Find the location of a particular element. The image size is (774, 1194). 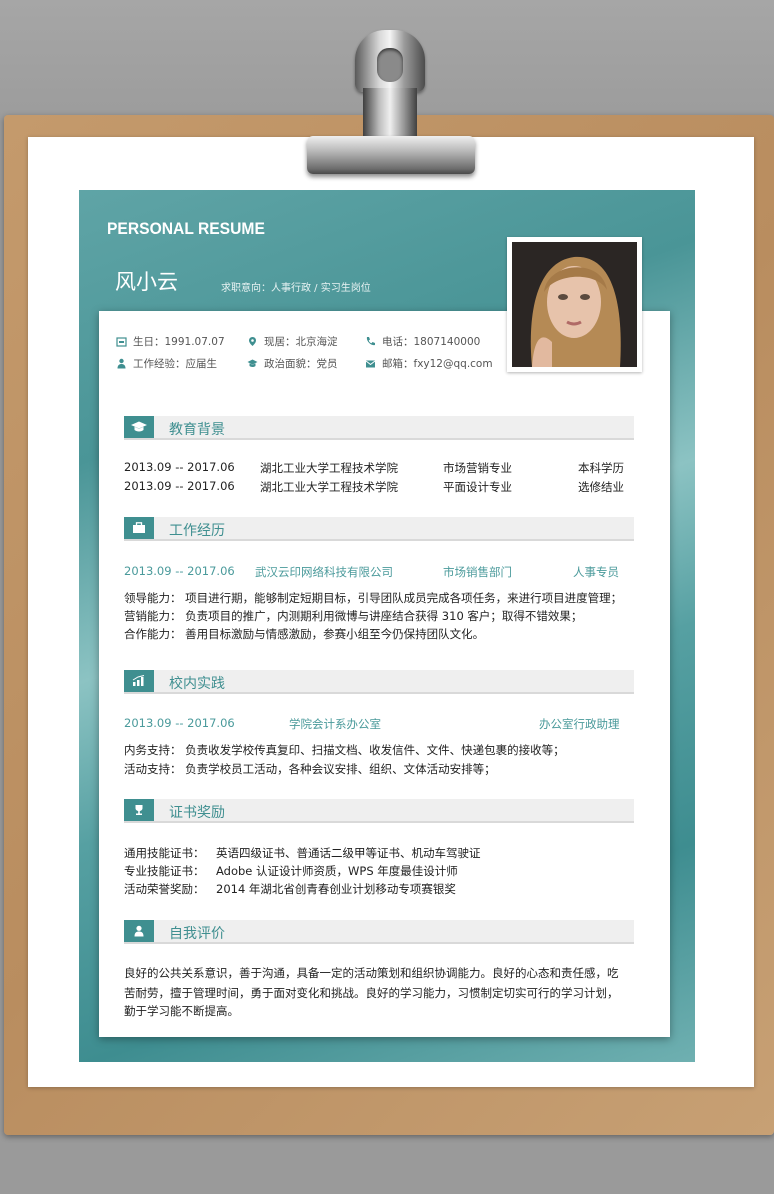

self-eval-line: 勤于学习能不断提高。 is located at coordinates (181, 1011).